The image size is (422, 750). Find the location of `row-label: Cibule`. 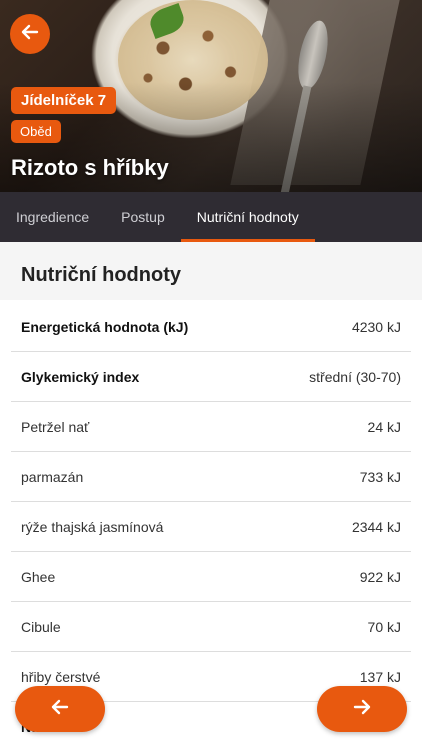

row-label: Cibule is located at coordinates (41, 626).